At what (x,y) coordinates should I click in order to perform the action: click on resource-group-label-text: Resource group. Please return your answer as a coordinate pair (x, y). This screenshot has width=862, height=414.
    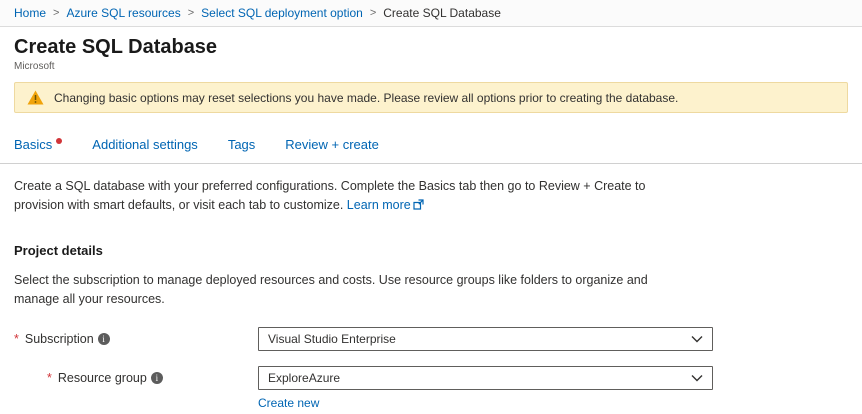
    Looking at the image, I should click on (102, 378).